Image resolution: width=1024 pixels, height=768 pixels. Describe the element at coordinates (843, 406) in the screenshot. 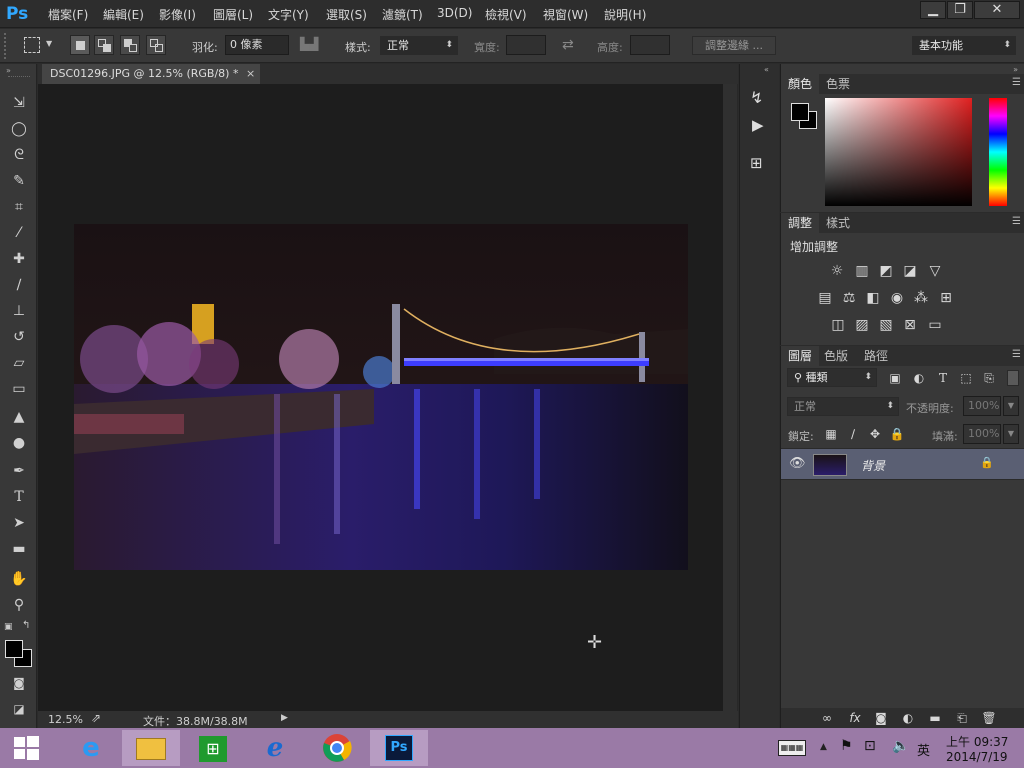

I see `blend-mode-select: 正常` at that location.